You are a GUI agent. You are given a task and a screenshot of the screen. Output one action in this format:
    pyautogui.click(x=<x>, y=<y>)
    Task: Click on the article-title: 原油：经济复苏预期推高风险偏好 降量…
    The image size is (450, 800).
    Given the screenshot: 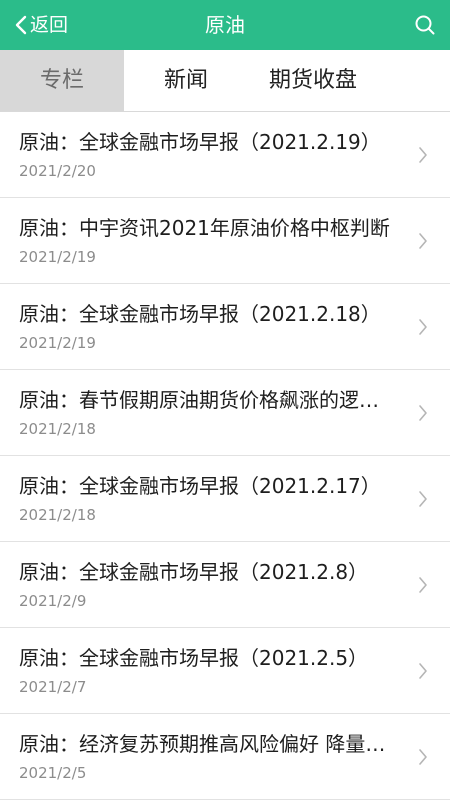 What is the action you would take?
    pyautogui.click(x=202, y=744)
    